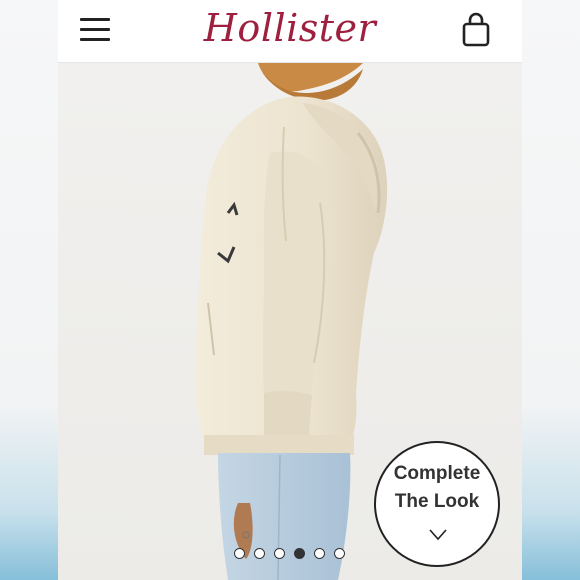  I want to click on complete-the-look-button: Complete The Look, so click(437, 504).